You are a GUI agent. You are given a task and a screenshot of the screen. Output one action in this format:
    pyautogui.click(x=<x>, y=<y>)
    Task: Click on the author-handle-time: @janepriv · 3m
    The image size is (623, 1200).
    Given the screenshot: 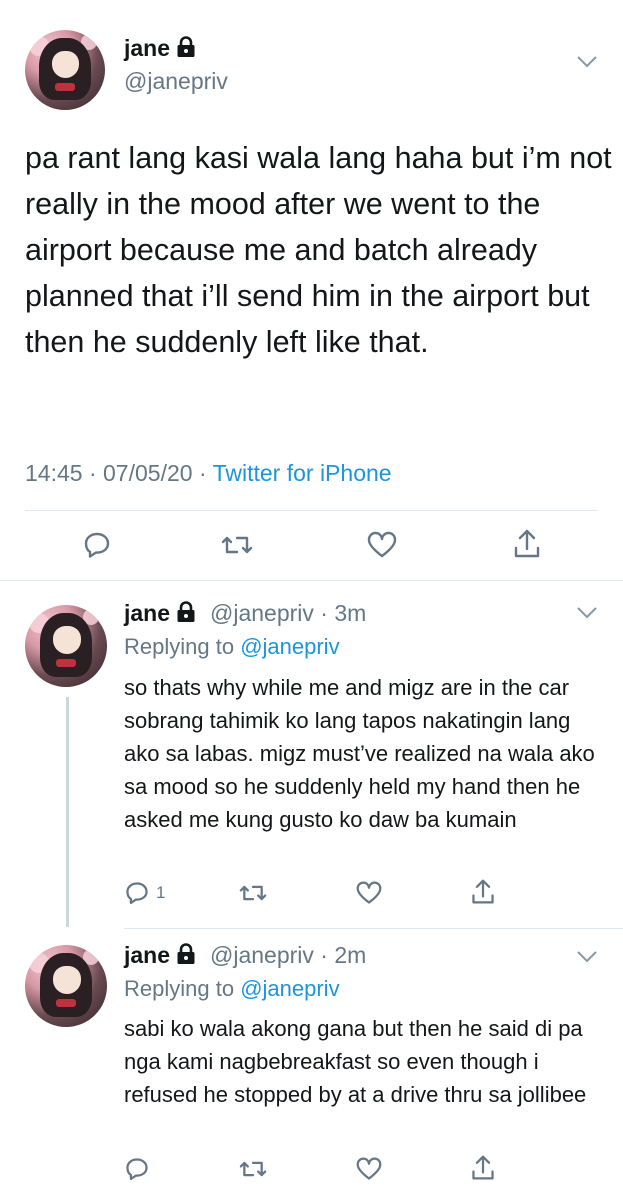 What is the action you would take?
    pyautogui.click(x=288, y=613)
    